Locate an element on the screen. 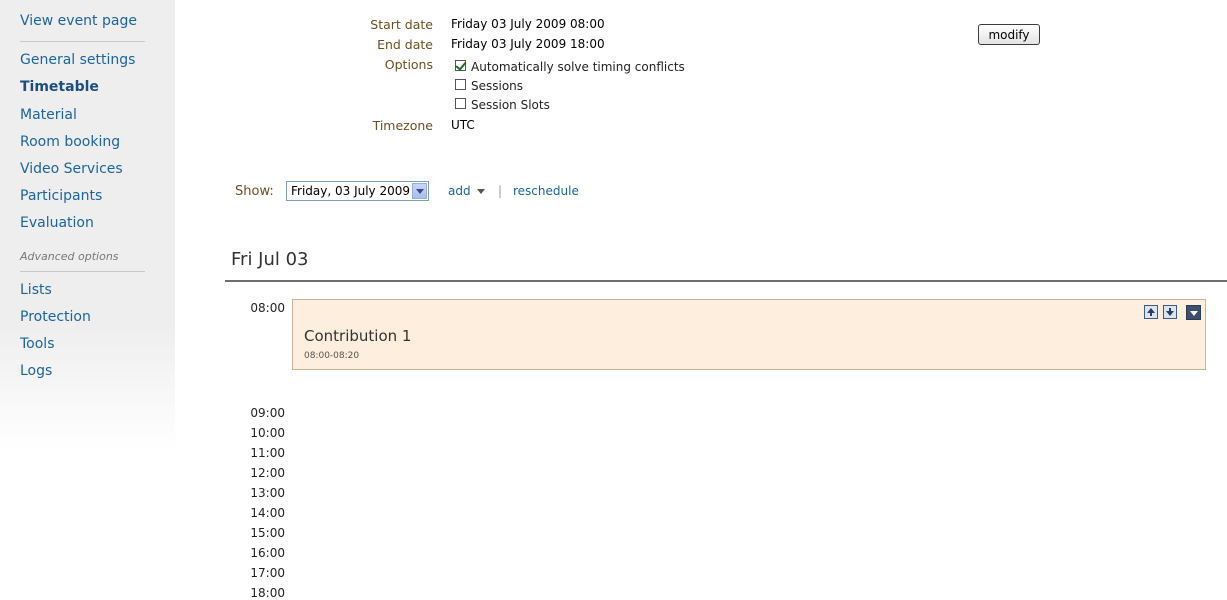 The image size is (1227, 600). sidebar-item-timetable: Timetable is located at coordinates (59, 87).